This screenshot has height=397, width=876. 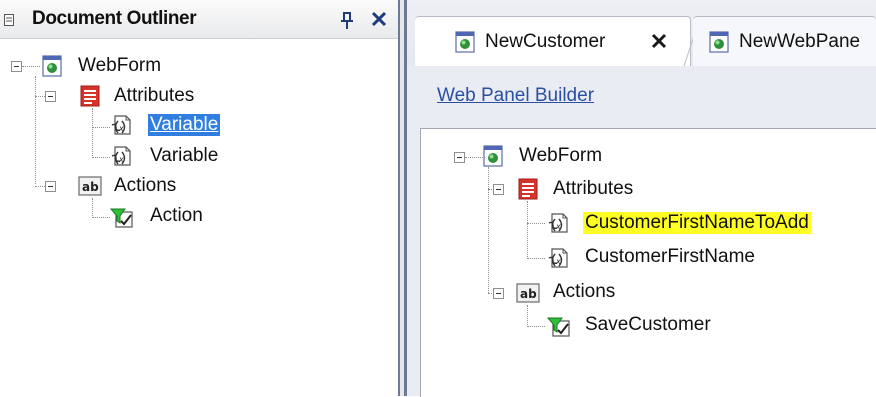 What do you see at coordinates (515, 96) in the screenshot?
I see `web-panel-builder-link: Web Panel Builder` at bounding box center [515, 96].